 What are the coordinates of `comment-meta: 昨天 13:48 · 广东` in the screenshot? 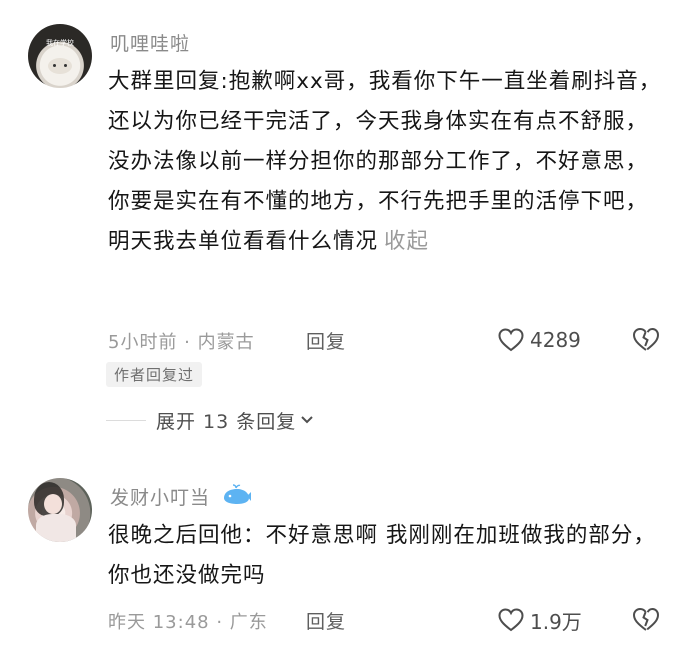 It's located at (188, 622).